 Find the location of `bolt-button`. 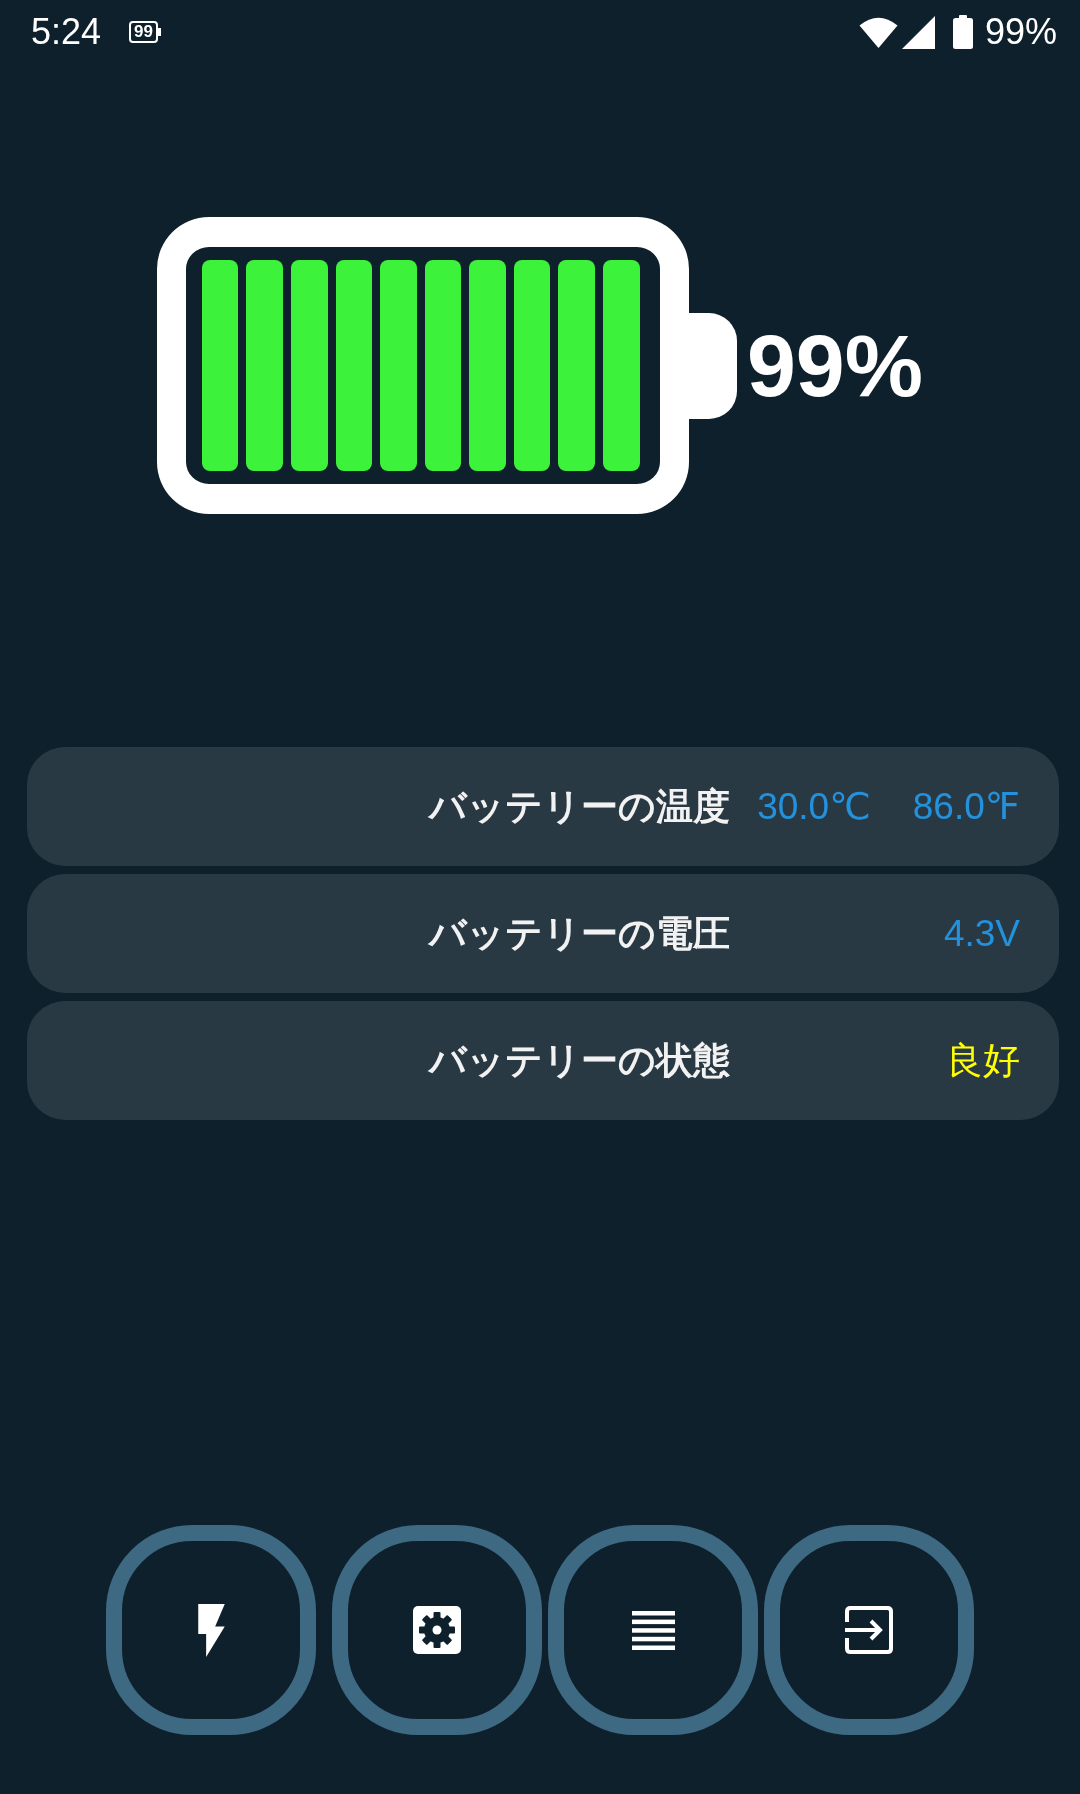

bolt-button is located at coordinates (211, 1630).